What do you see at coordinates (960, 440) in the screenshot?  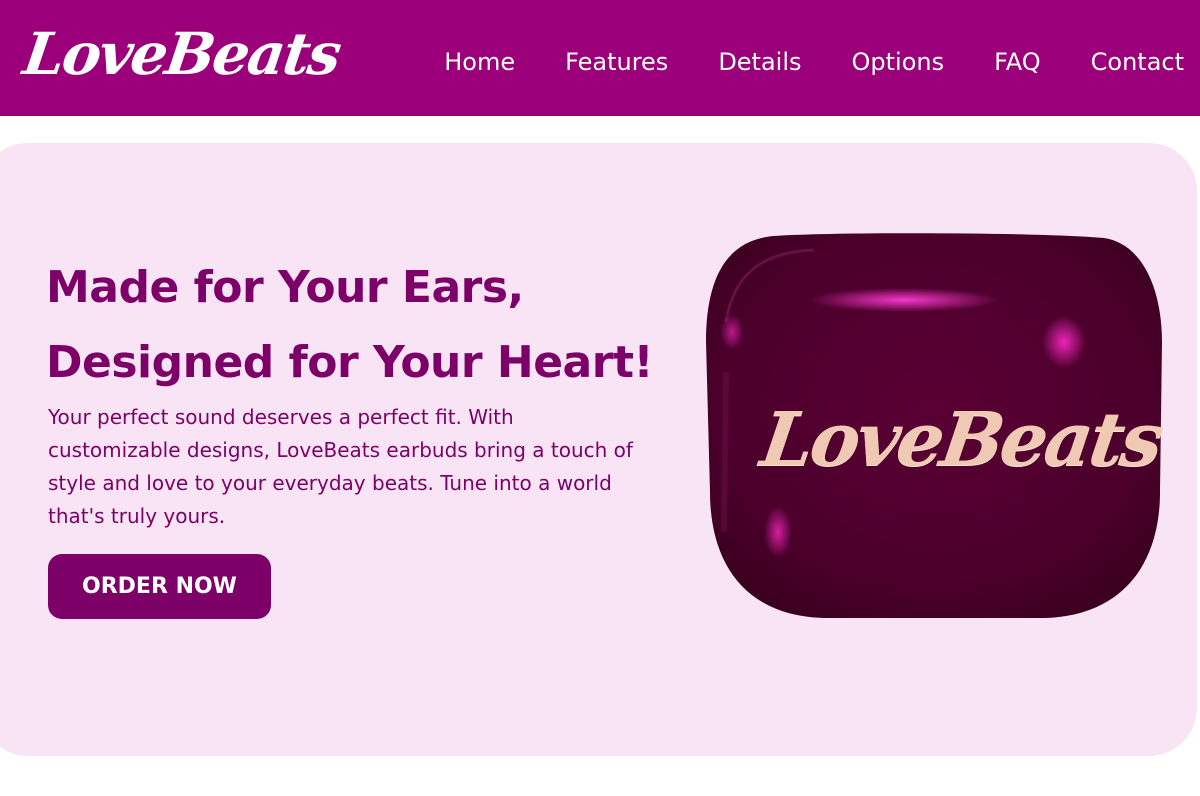 I see `case-logo-text: LoveBeats` at bounding box center [960, 440].